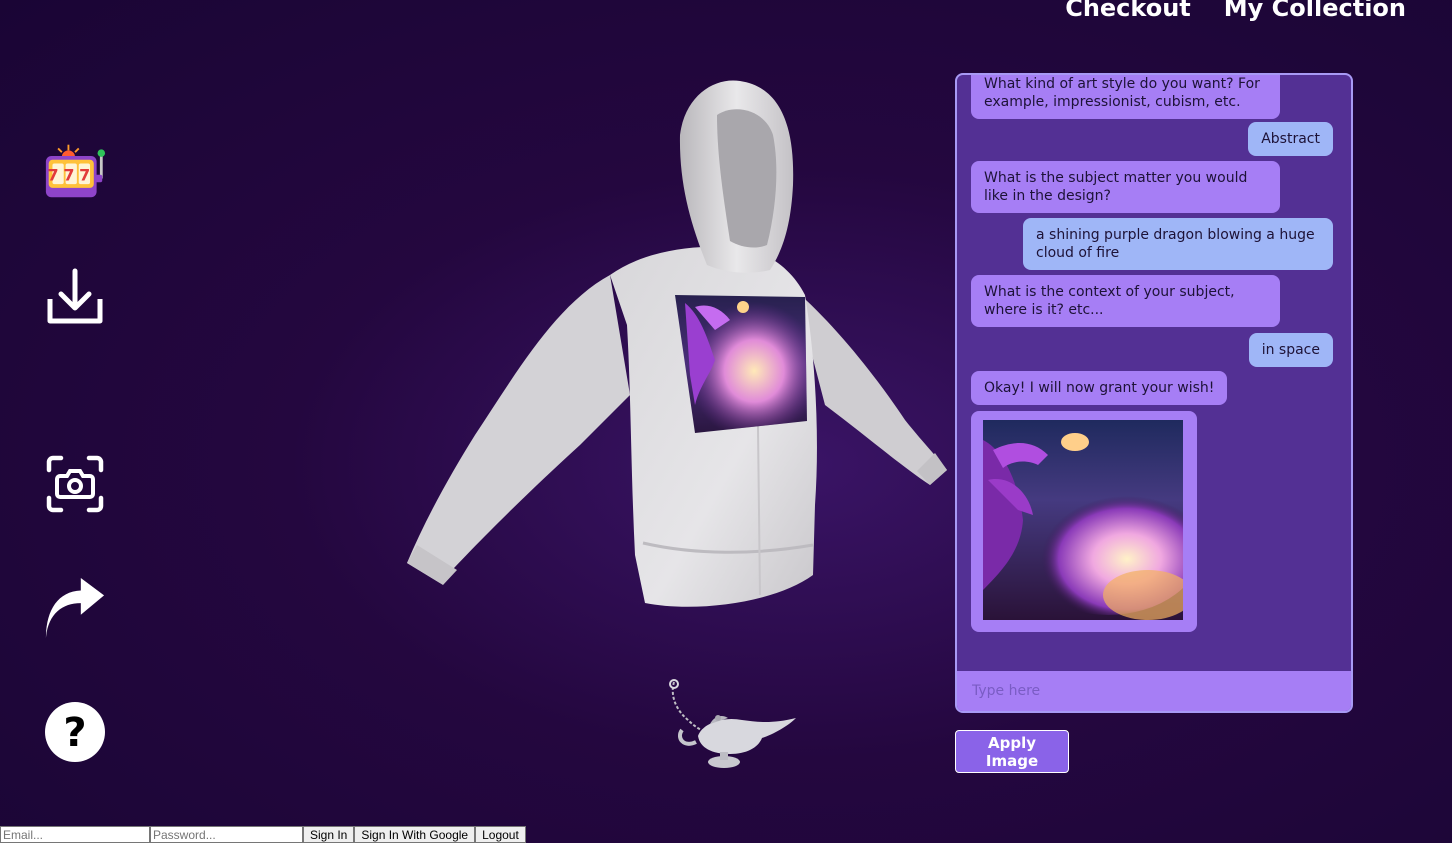 Image resolution: width=1452 pixels, height=843 pixels. Describe the element at coordinates (1290, 350) in the screenshot. I see `chat-message-user: in space` at that location.